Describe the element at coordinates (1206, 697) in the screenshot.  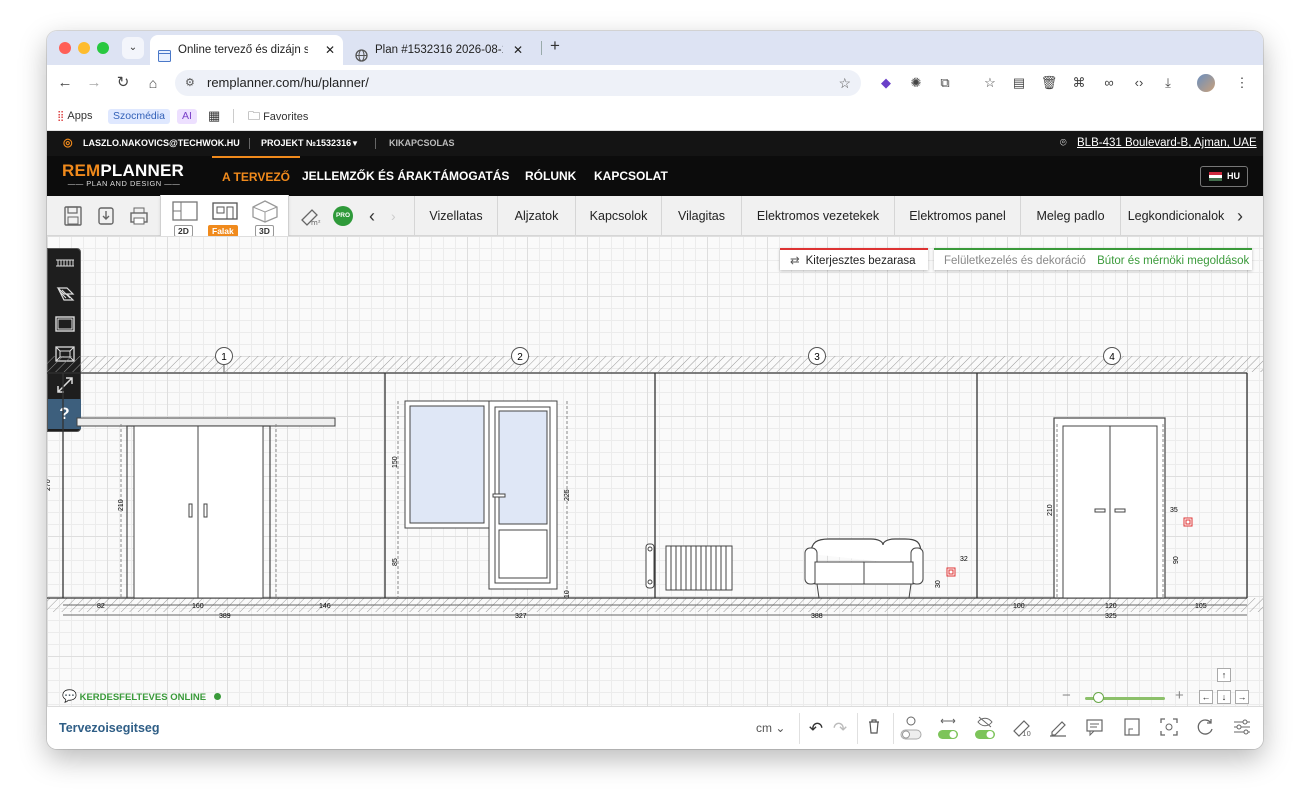
I see `pan-left-button: ←` at that location.